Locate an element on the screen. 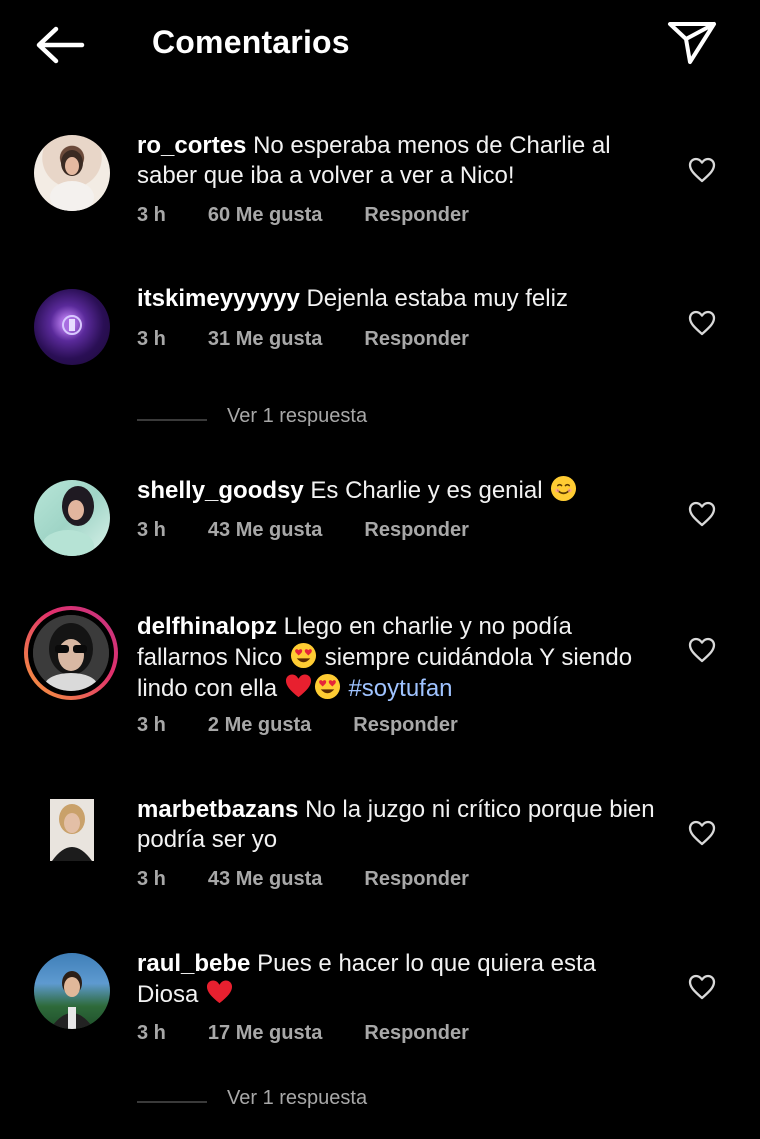  comment-text: itskimeyyyyyy Dejenla estaba muy feliz is located at coordinates (397, 299).